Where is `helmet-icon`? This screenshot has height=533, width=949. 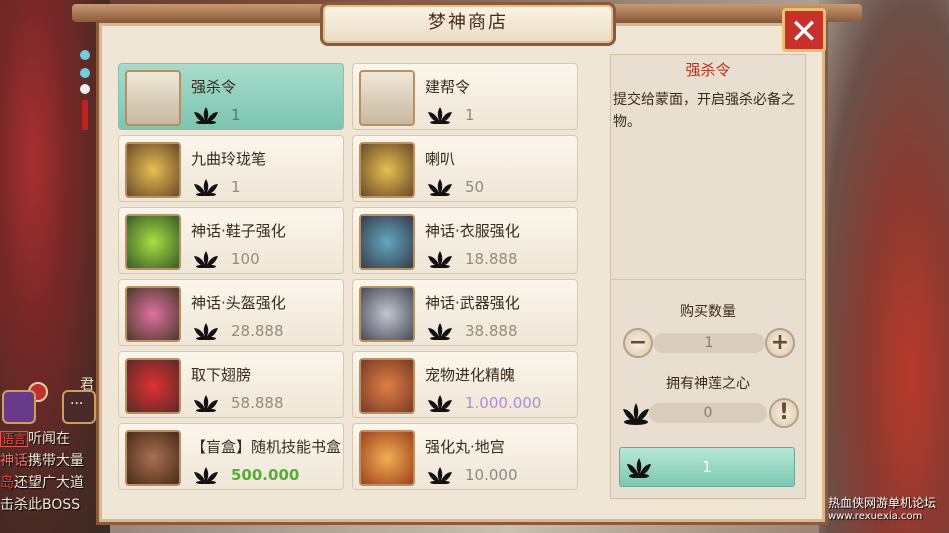
helmet-icon is located at coordinates (153, 314).